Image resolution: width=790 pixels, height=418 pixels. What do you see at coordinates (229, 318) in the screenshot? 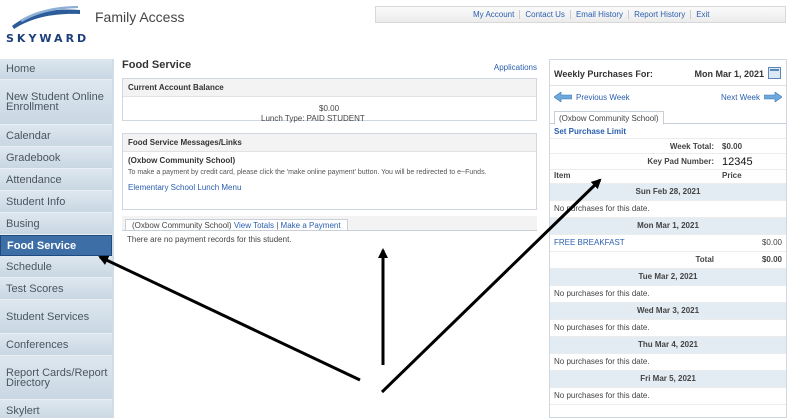
I see `arrow-to-food-service` at bounding box center [229, 318].